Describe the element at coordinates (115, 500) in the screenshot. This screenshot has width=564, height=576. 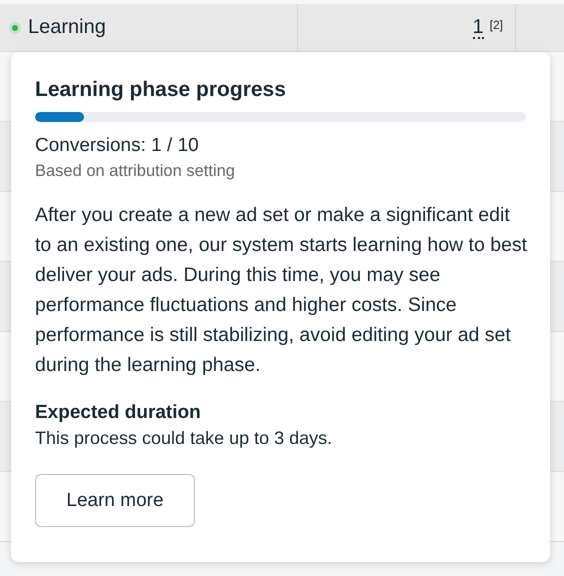
I see `learn-more-button: Learn more` at that location.